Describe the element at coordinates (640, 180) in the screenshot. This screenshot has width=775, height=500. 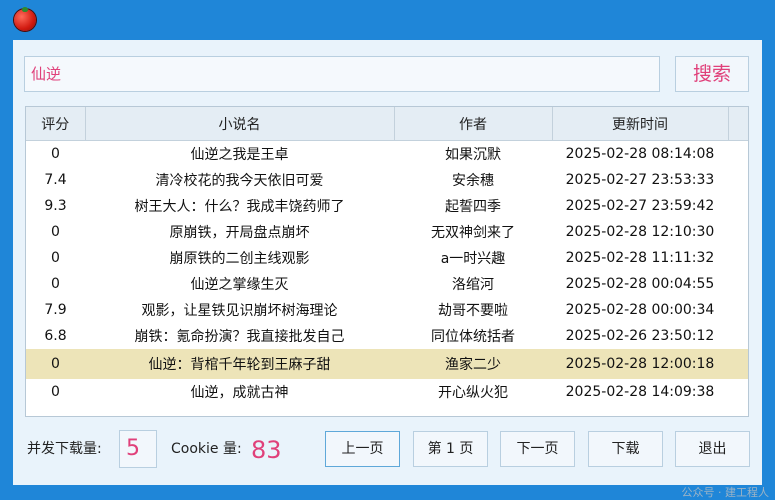
I see `cell-updated: 2025-02-27 23:53:33` at that location.